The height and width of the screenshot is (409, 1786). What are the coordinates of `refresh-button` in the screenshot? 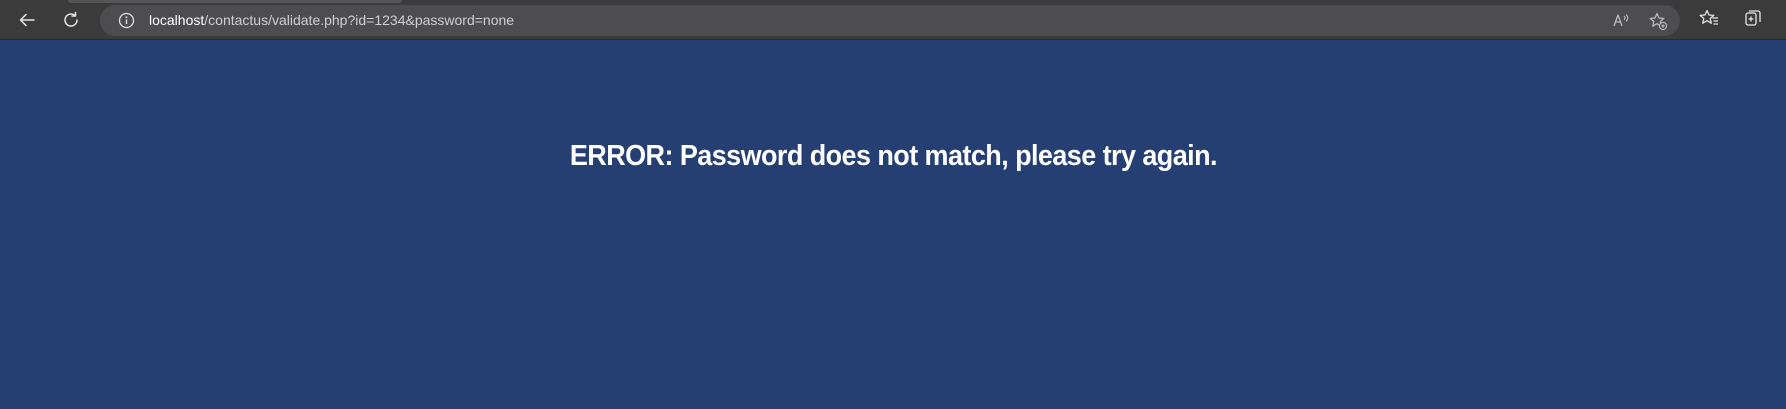 It's located at (71, 20).